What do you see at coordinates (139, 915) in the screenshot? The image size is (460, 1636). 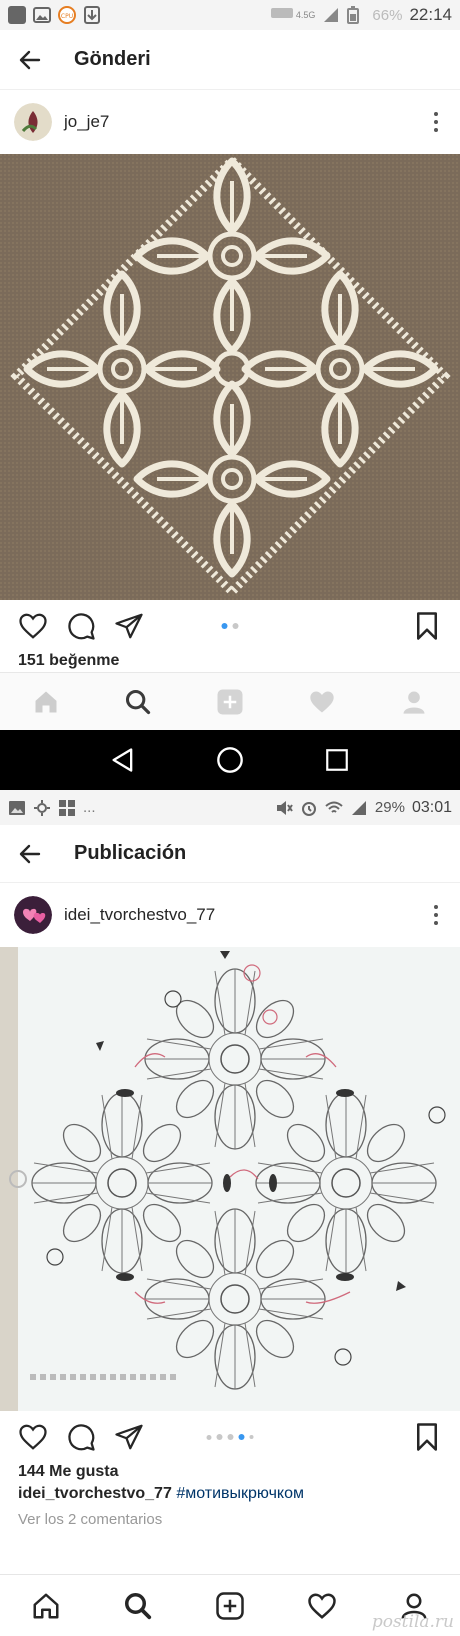 I see `post-username: idei_tvorchestvo_77` at bounding box center [139, 915].